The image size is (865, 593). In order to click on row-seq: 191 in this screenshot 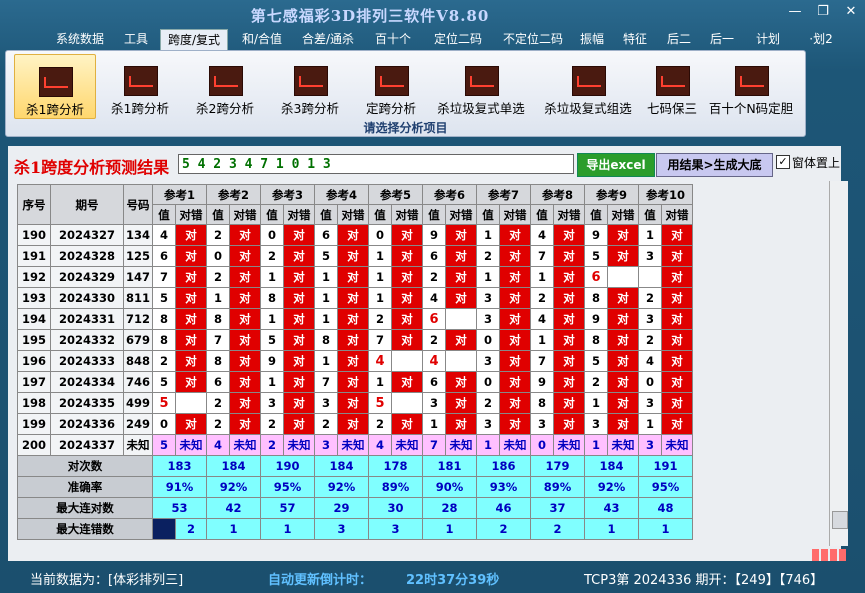, I will do `click(34, 256)`.